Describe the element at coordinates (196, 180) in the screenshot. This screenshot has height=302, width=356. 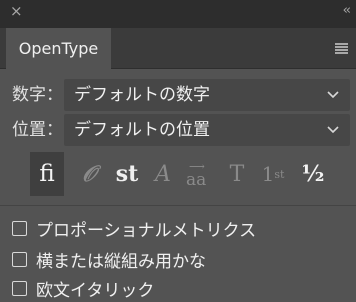
I see `contextual-alternates-glyph: aa` at that location.